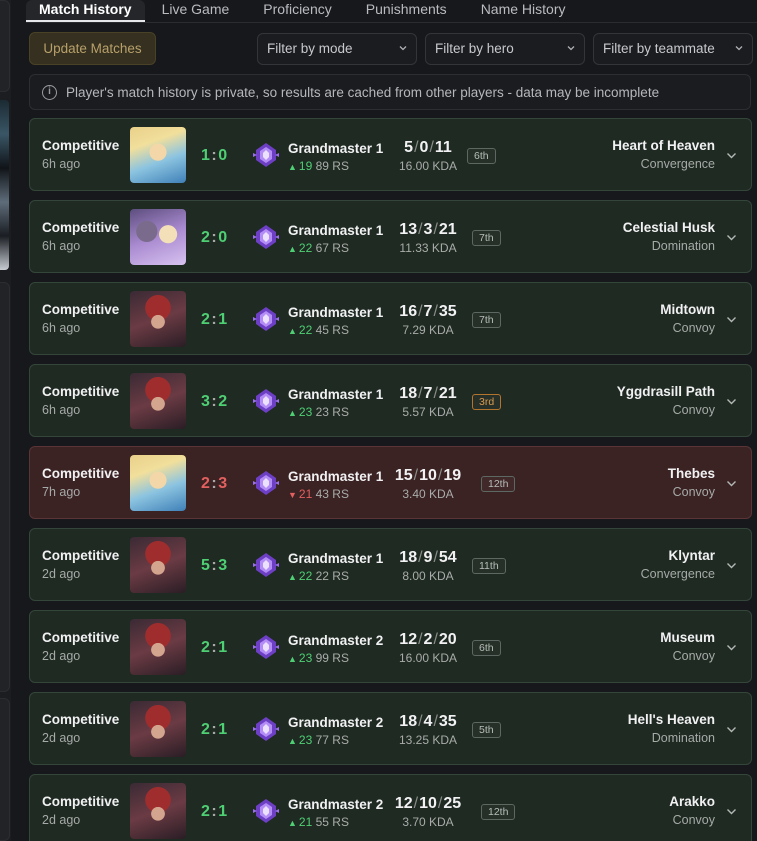 This screenshot has height=841, width=757. I want to click on rs-value: 55 RS, so click(332, 822).